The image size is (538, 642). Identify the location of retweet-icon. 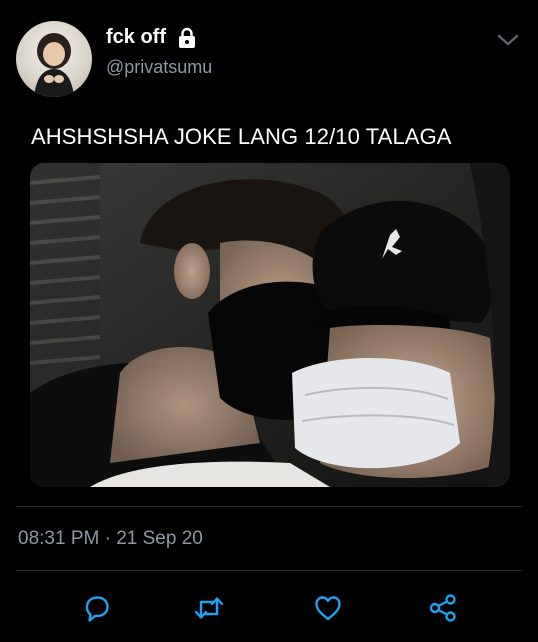
(209, 608).